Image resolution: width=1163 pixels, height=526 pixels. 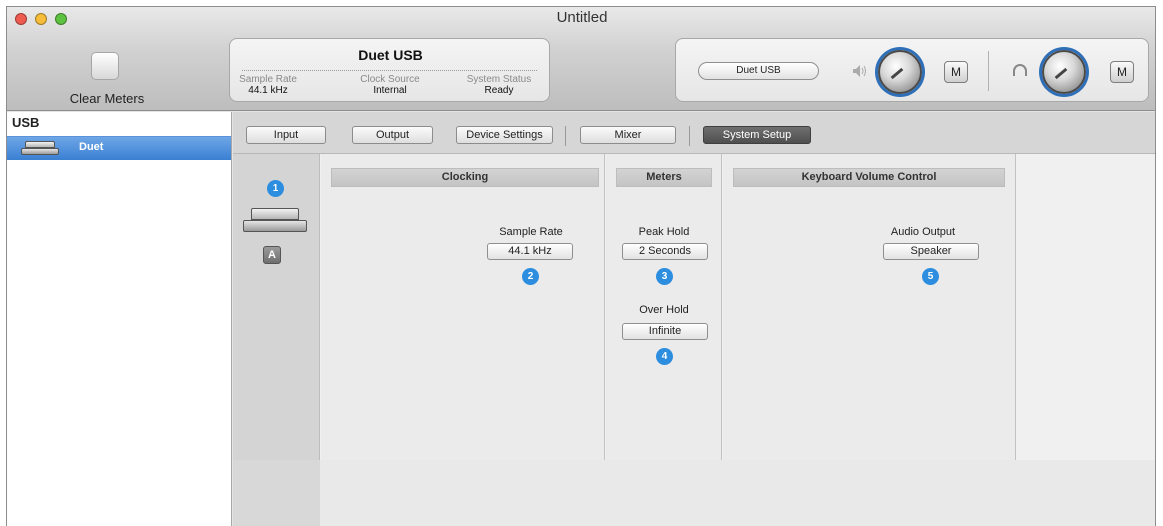 I want to click on sample-rate-stat: Sample Rate 44.1 kHz, so click(x=268, y=85).